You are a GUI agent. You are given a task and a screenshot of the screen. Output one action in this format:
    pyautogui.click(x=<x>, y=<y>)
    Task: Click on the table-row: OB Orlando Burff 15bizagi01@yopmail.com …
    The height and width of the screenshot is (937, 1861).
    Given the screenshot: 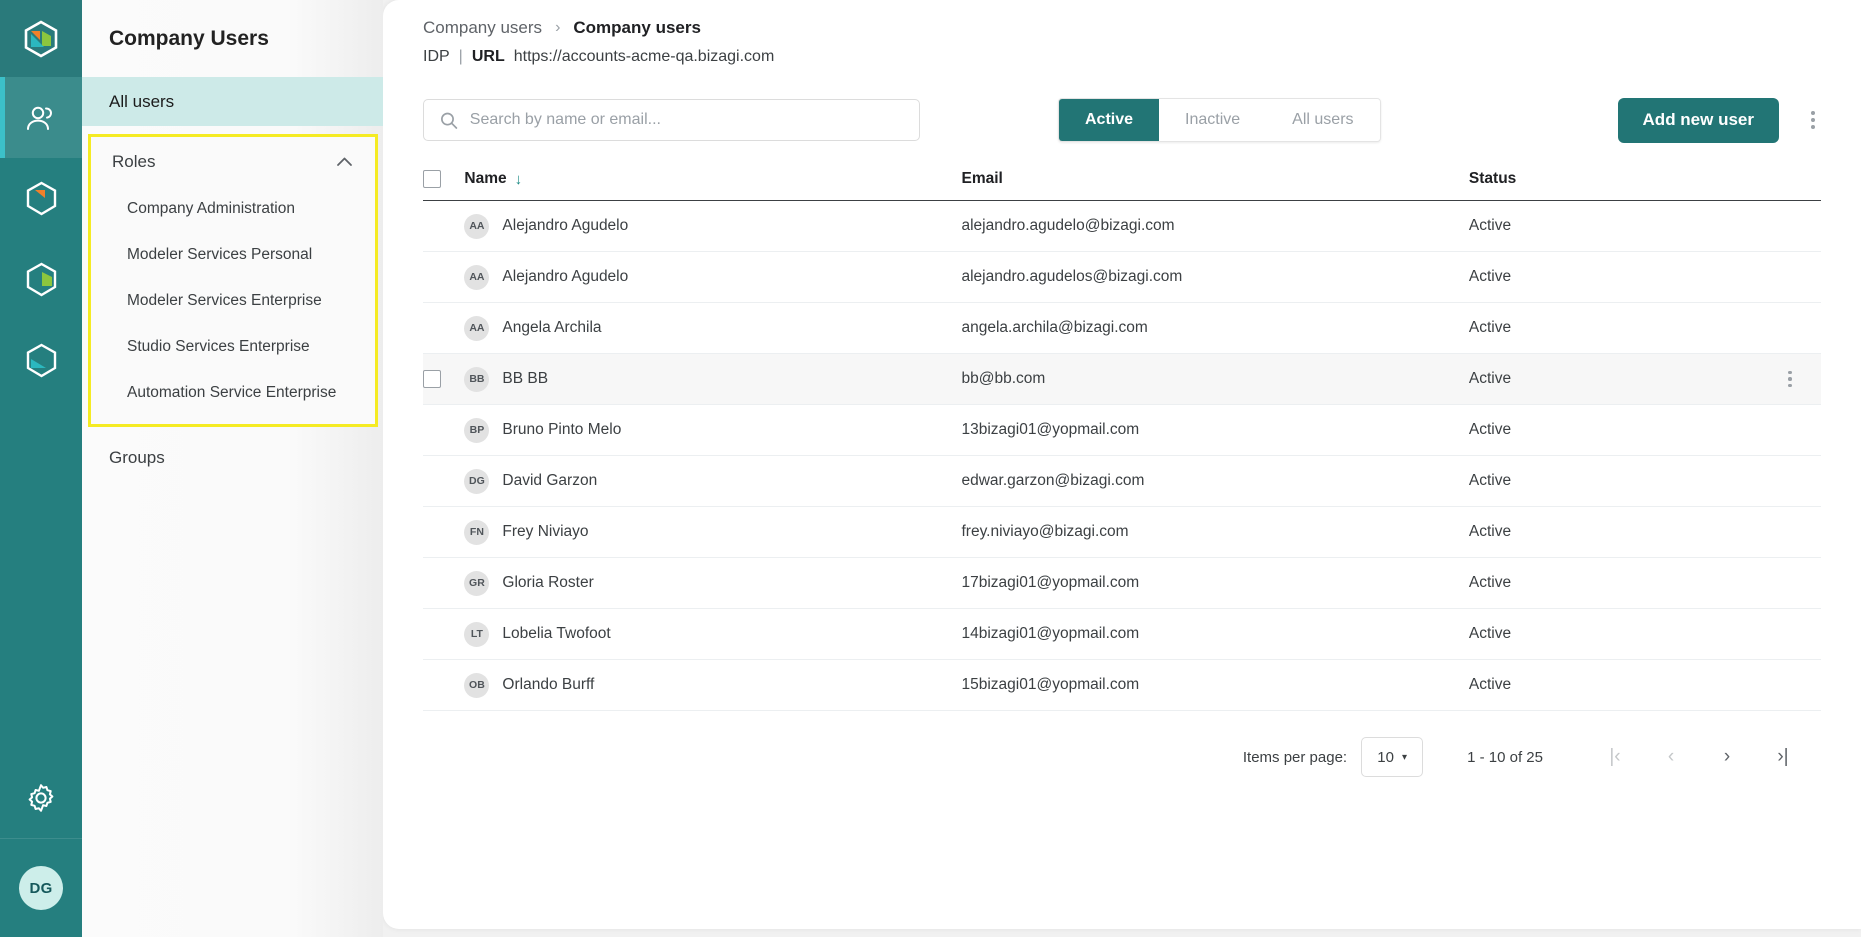 What is the action you would take?
    pyautogui.click(x=1122, y=685)
    